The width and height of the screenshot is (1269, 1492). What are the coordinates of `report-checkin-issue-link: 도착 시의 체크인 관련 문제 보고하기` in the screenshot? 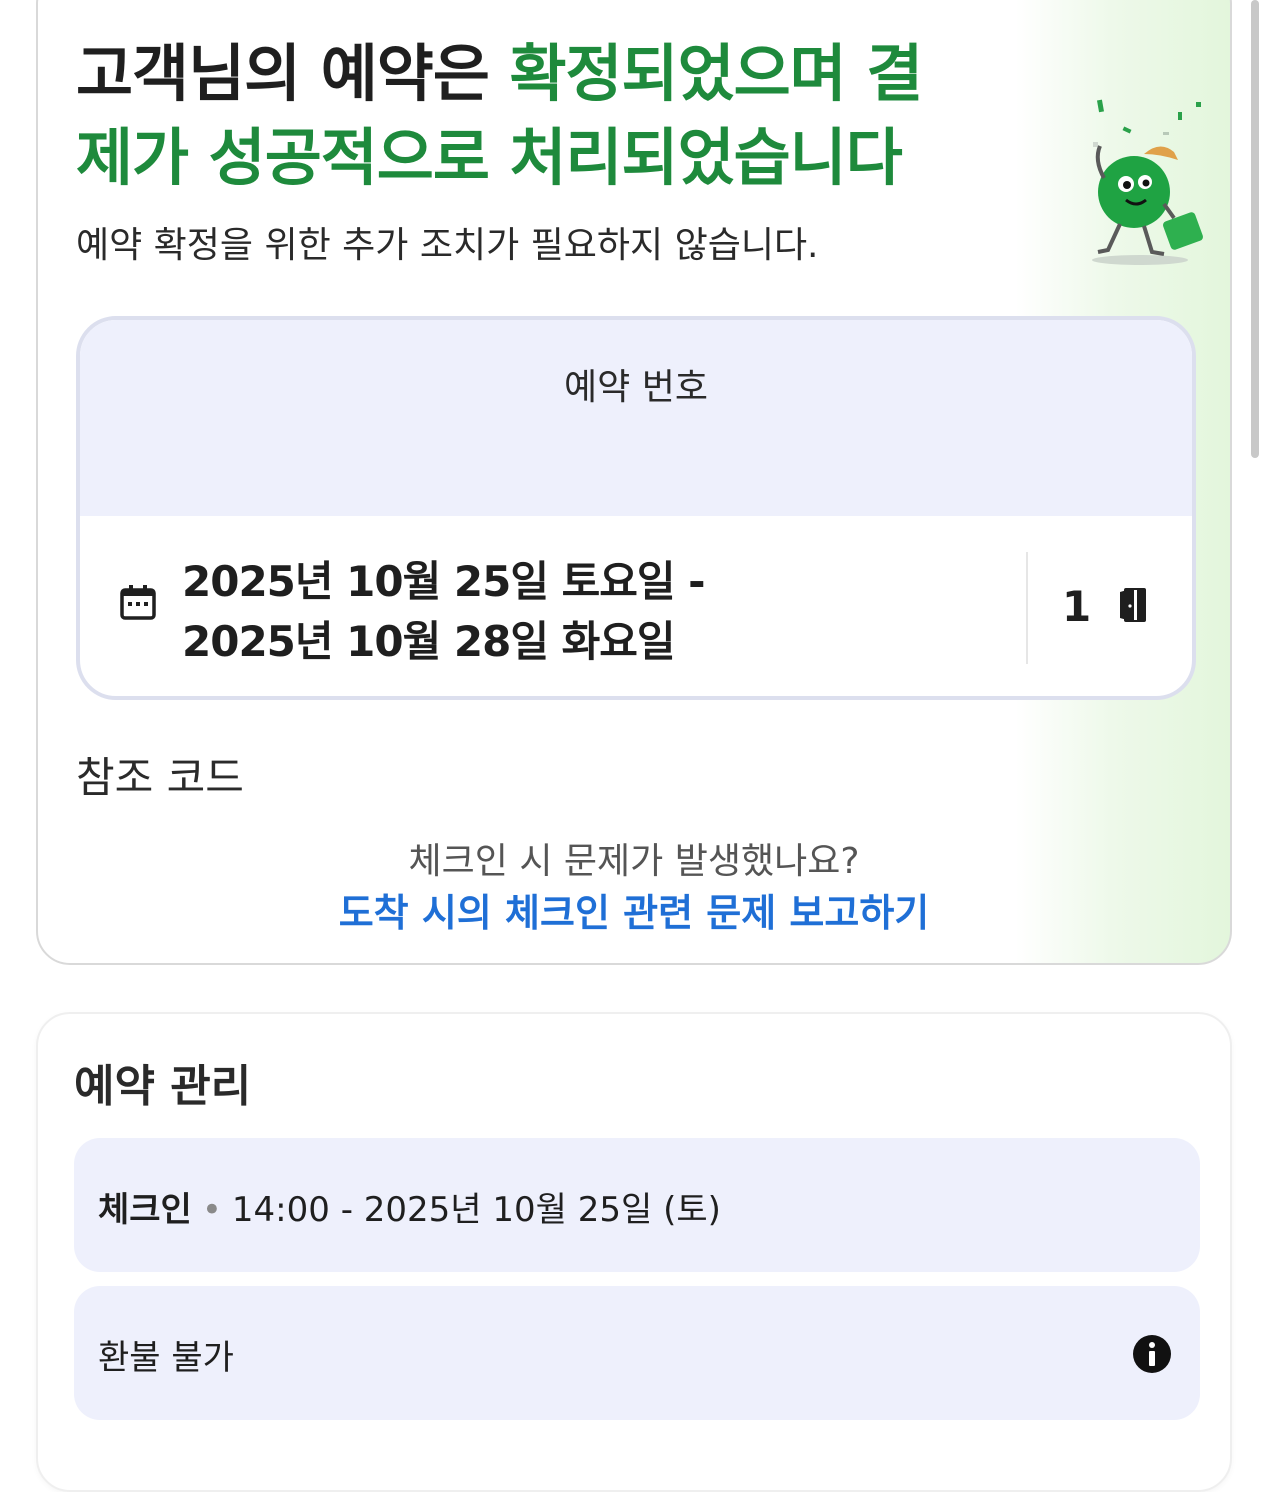 It's located at (634, 909).